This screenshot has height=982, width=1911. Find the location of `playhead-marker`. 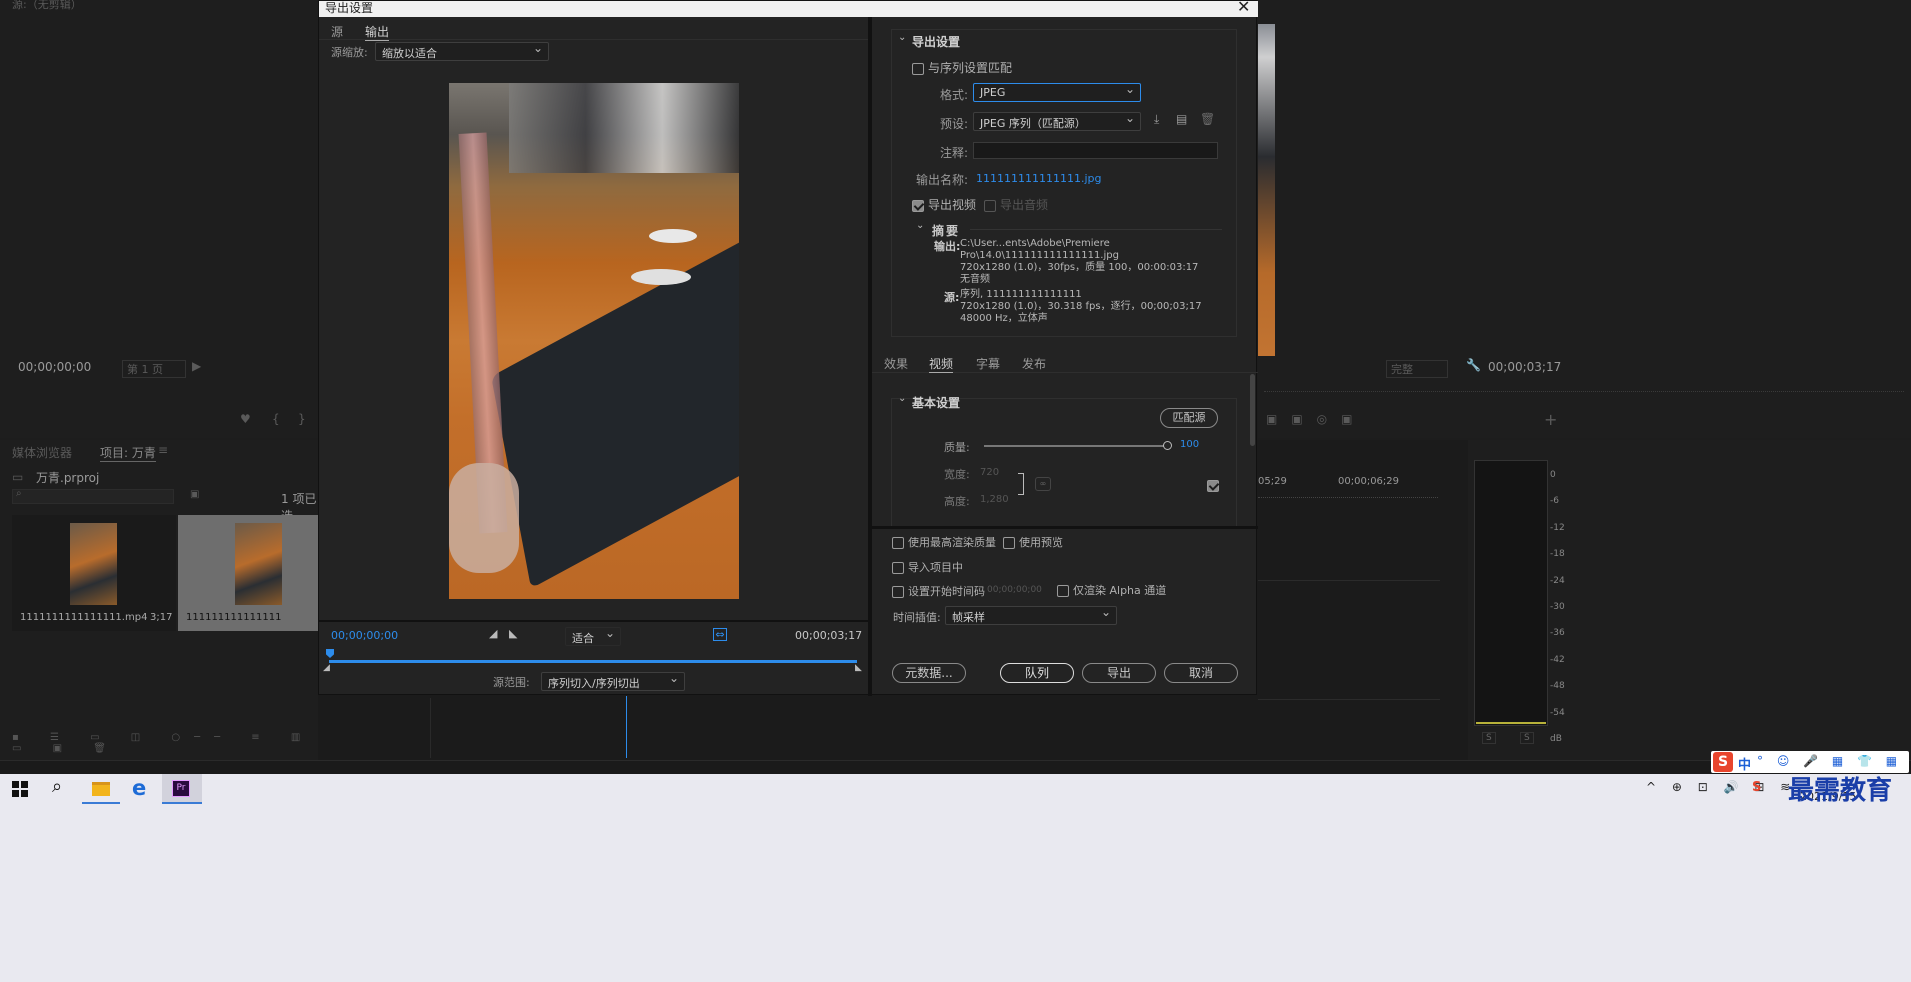

playhead-marker is located at coordinates (330, 653).